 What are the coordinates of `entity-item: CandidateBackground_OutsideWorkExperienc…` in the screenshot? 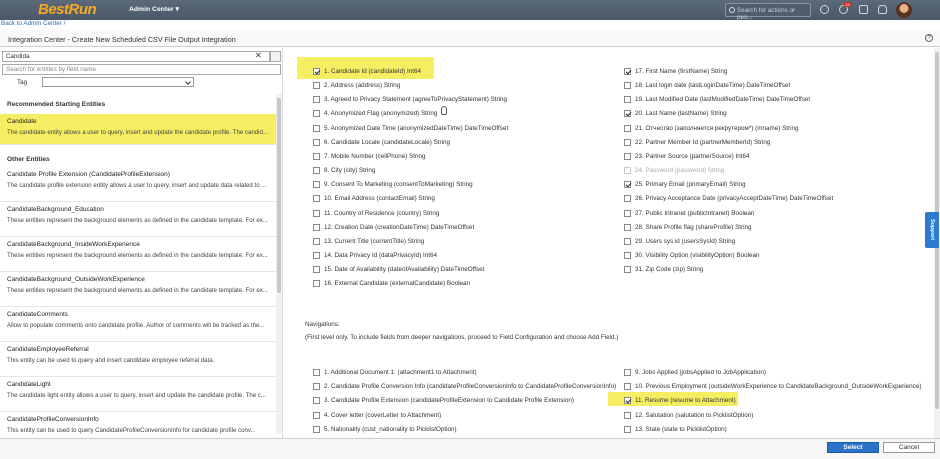 It's located at (138, 289).